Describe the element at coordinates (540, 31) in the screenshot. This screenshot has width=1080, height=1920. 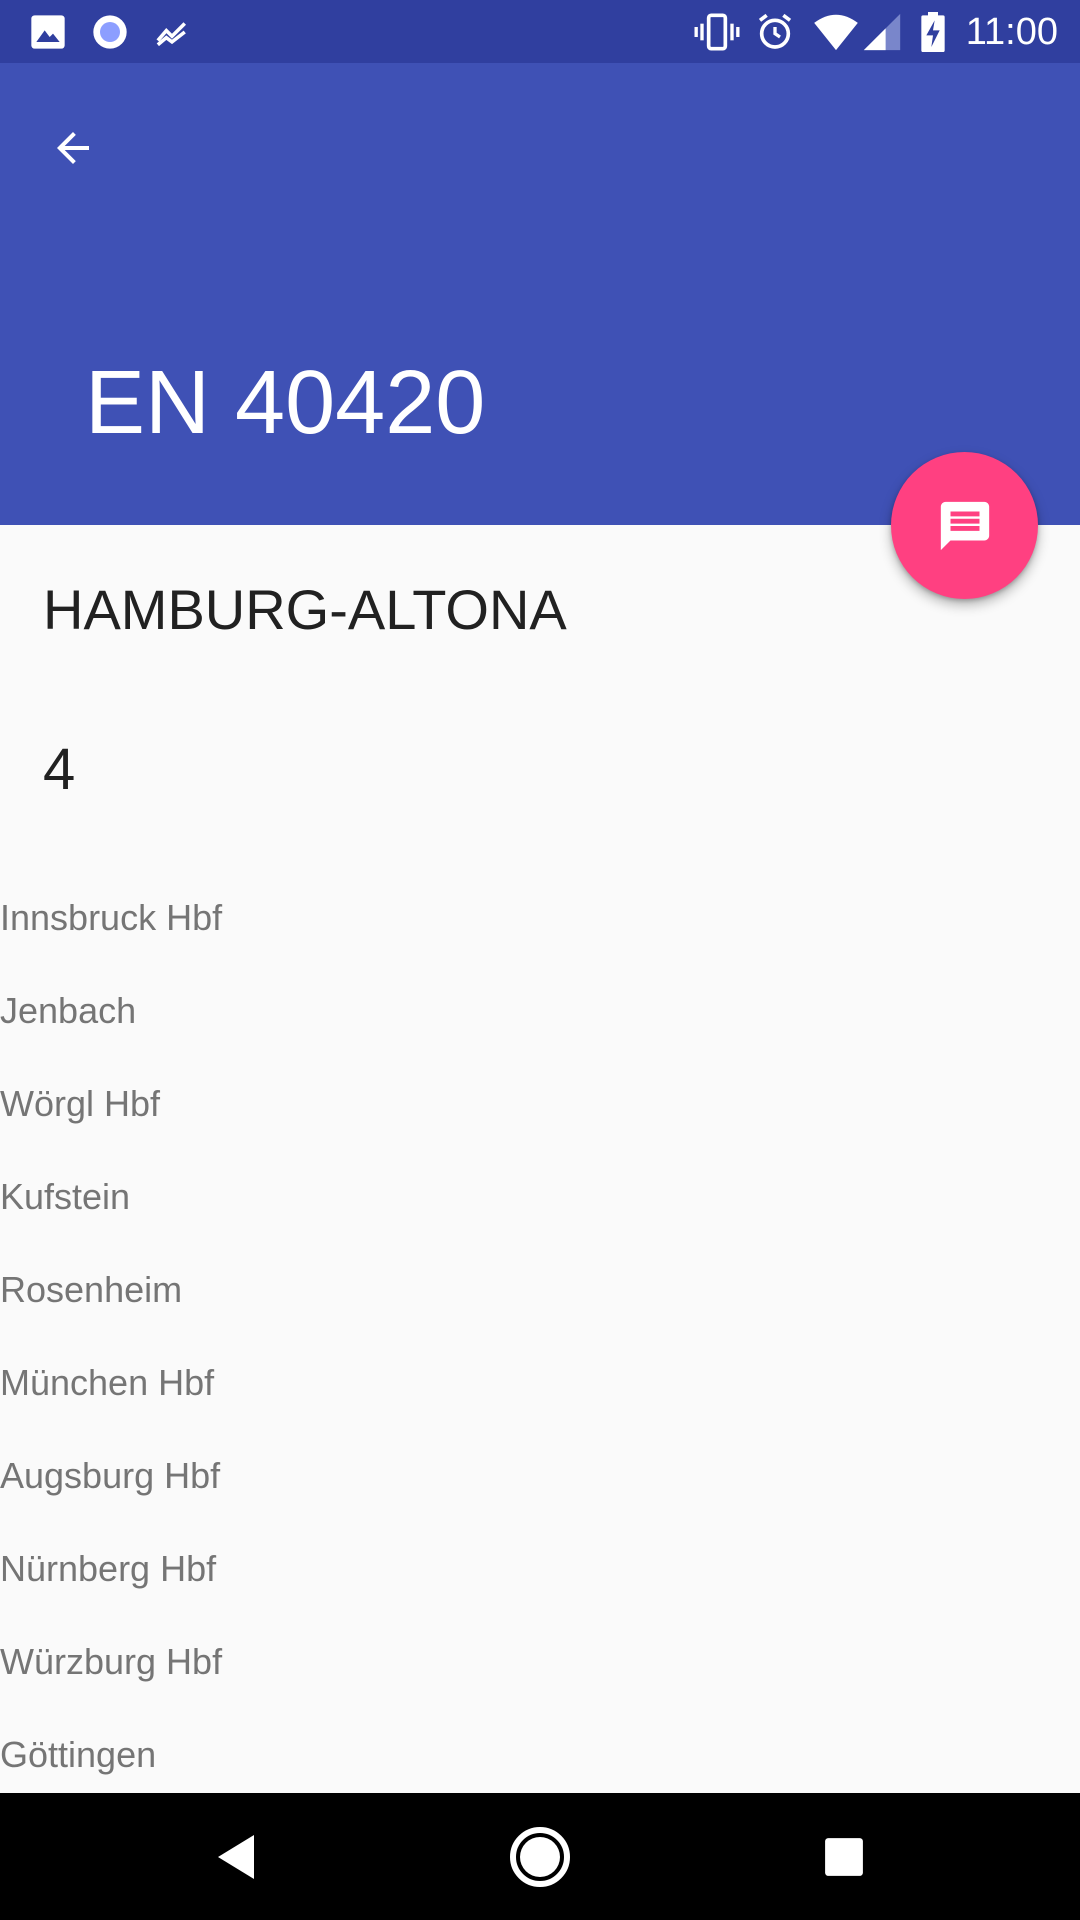
I see `status-bar: 11:00` at that location.